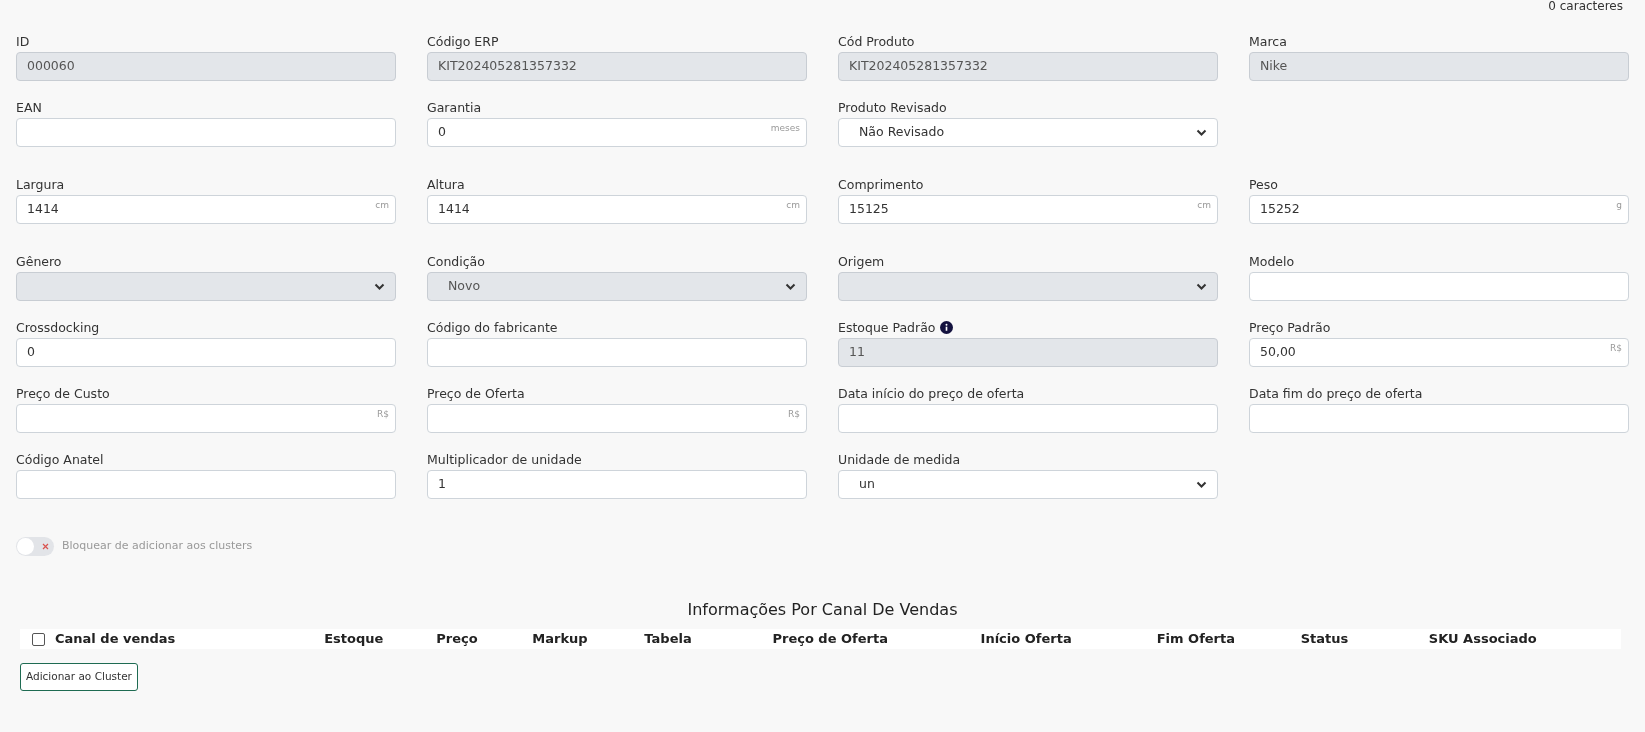  Describe the element at coordinates (463, 41) in the screenshot. I see `field-label: Código ERP` at that location.